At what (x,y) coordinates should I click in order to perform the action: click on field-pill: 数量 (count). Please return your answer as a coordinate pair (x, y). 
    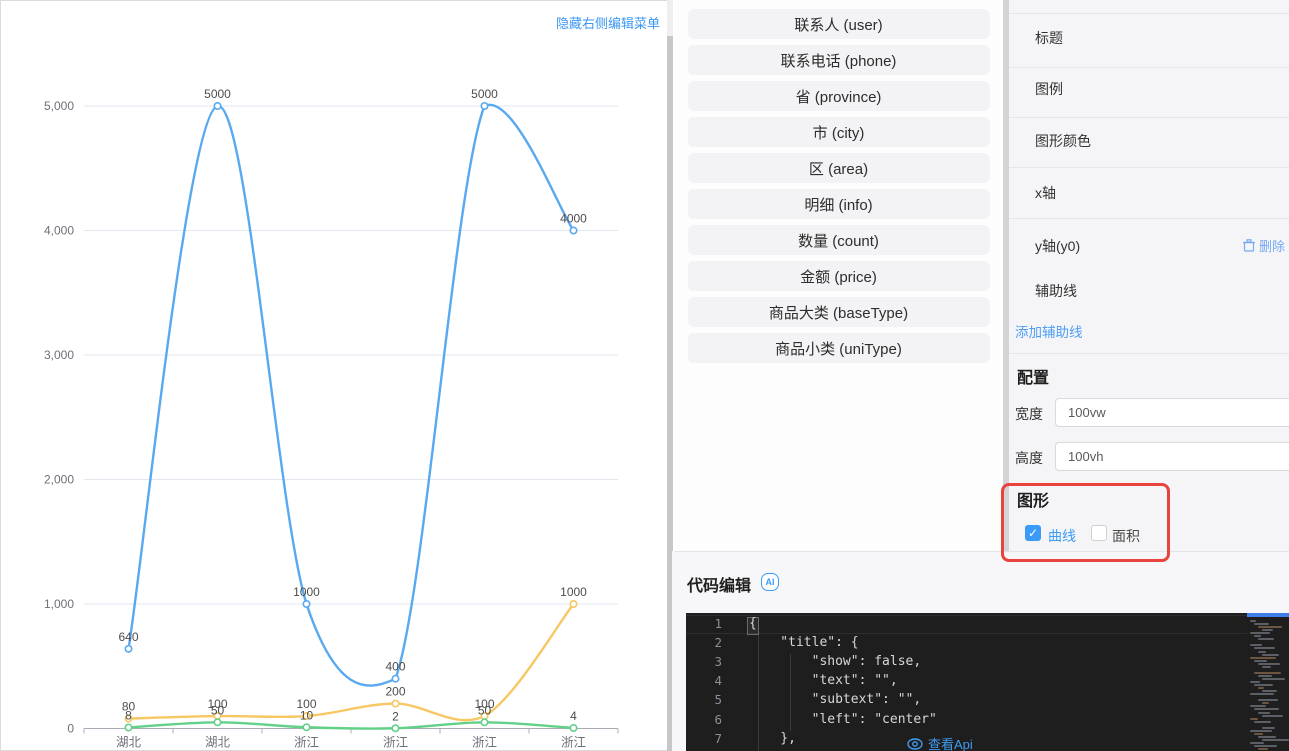
    Looking at the image, I should click on (838, 240).